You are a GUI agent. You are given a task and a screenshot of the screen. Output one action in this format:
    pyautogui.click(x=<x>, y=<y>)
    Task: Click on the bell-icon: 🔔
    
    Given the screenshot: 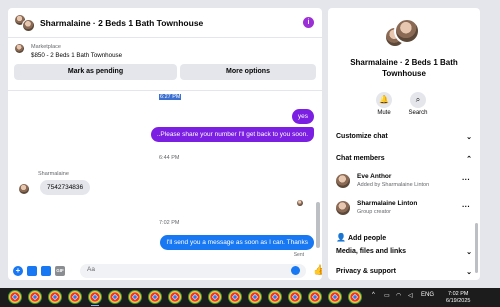 What is the action you would take?
    pyautogui.click(x=384, y=100)
    